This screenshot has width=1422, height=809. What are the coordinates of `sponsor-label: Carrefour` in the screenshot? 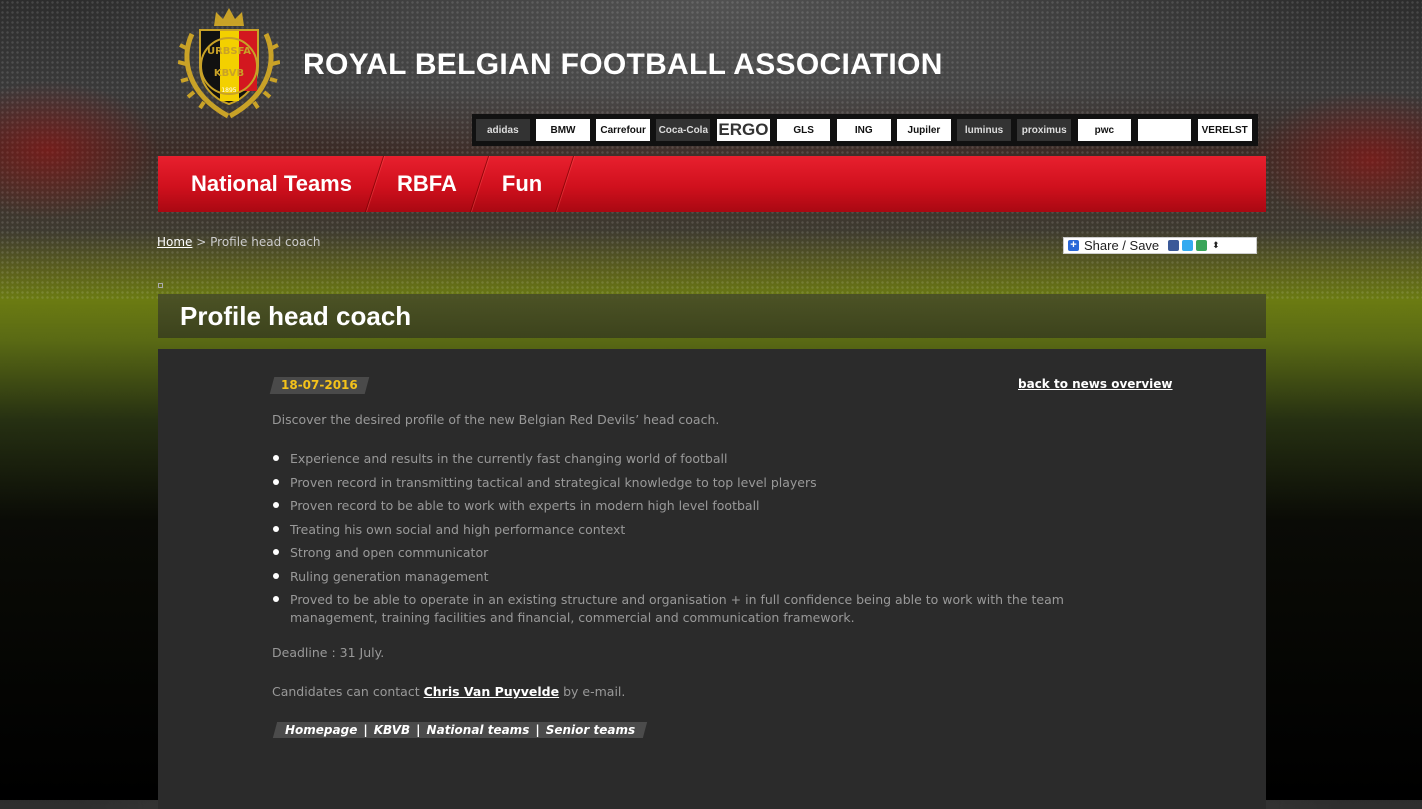 It's located at (623, 130).